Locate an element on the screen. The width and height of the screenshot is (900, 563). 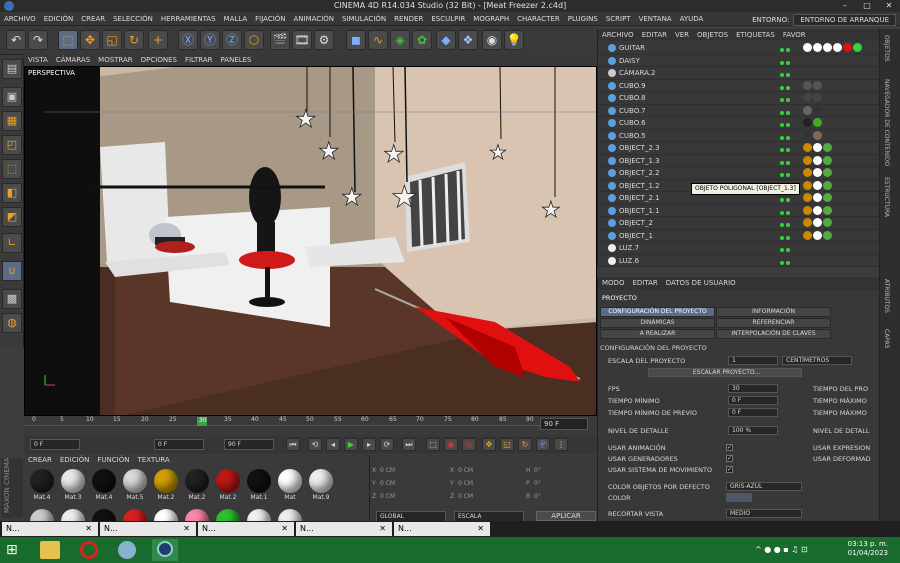
scale-icon: ◱ is located at coordinates (112, 40).